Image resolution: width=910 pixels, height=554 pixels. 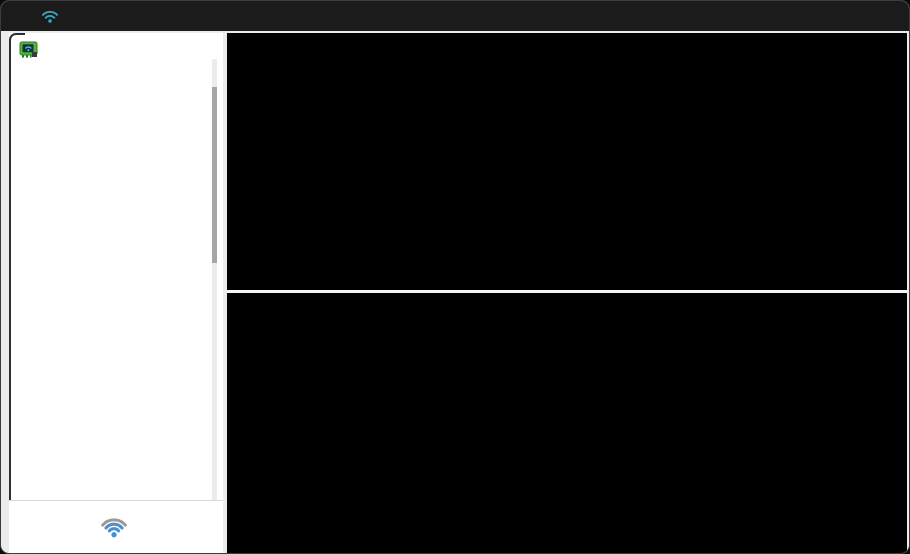 I want to click on app-footer, so click(x=116, y=526).